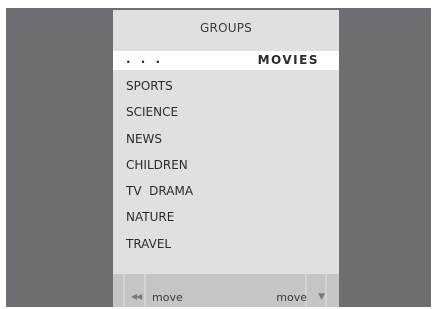 The width and height of the screenshot is (438, 309). I want to click on group-item-children: CHILDREN, so click(159, 171).